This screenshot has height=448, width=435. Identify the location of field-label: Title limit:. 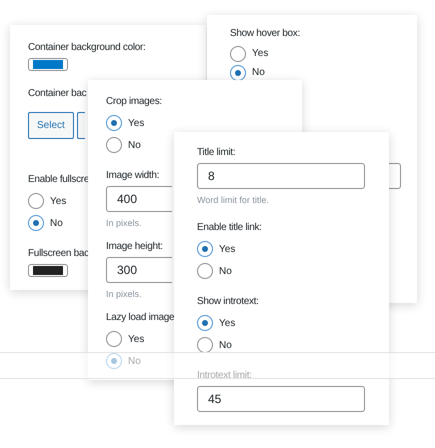
(216, 152).